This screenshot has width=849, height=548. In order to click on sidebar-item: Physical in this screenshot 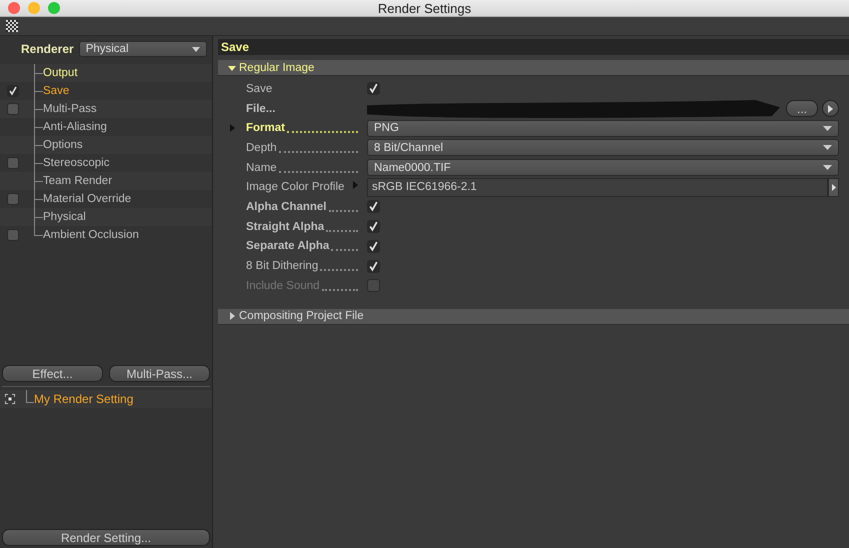, I will do `click(106, 217)`.